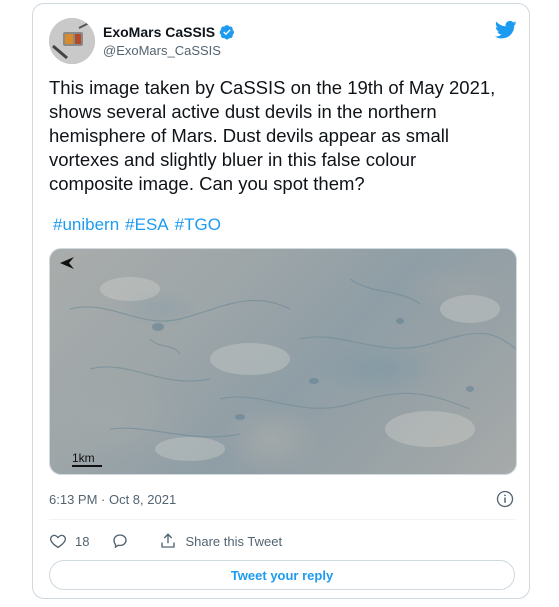 This screenshot has height=607, width=559. I want to click on tweet-your-reply-button: Tweet your reply, so click(282, 575).